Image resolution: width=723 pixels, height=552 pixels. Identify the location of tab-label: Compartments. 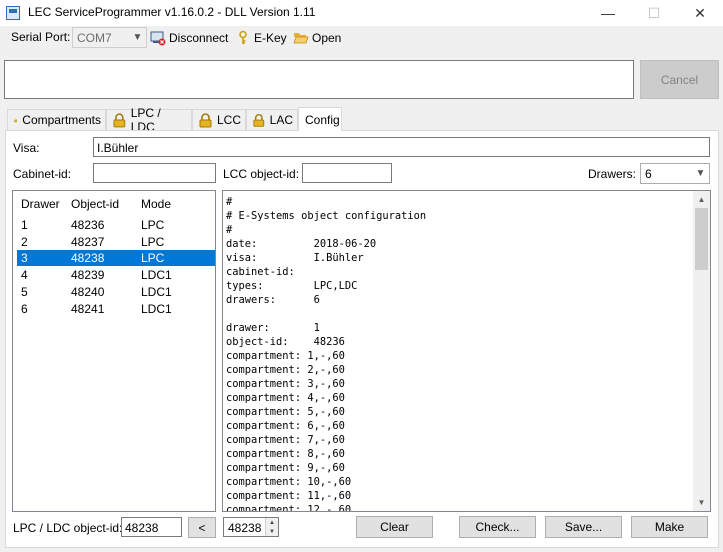
(61, 120).